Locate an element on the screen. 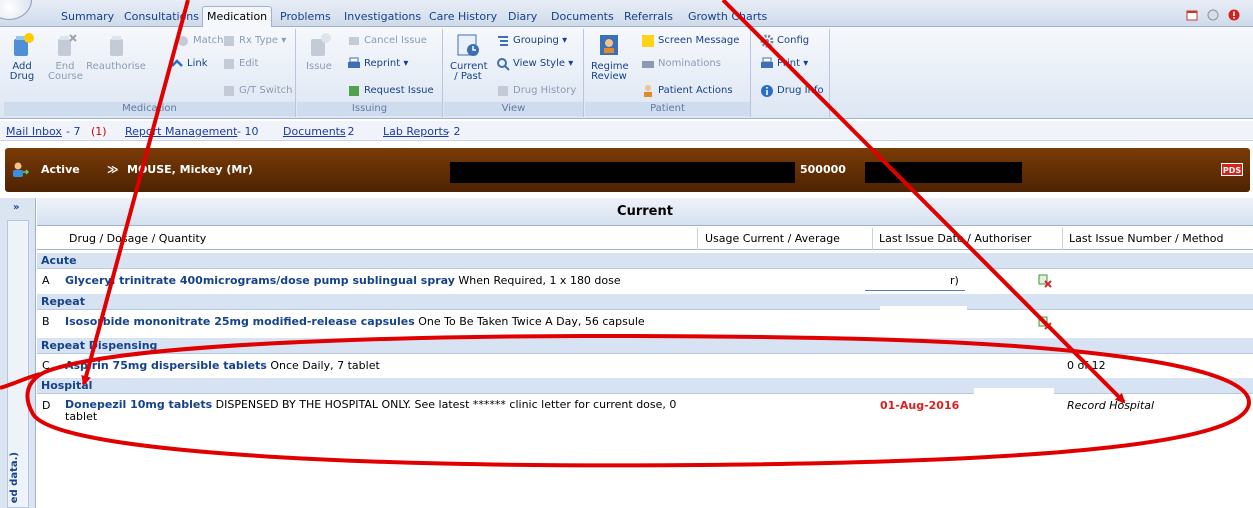 The width and height of the screenshot is (1253, 508). tools-group: Config Print ▾ Drug Info is located at coordinates (791, 73).